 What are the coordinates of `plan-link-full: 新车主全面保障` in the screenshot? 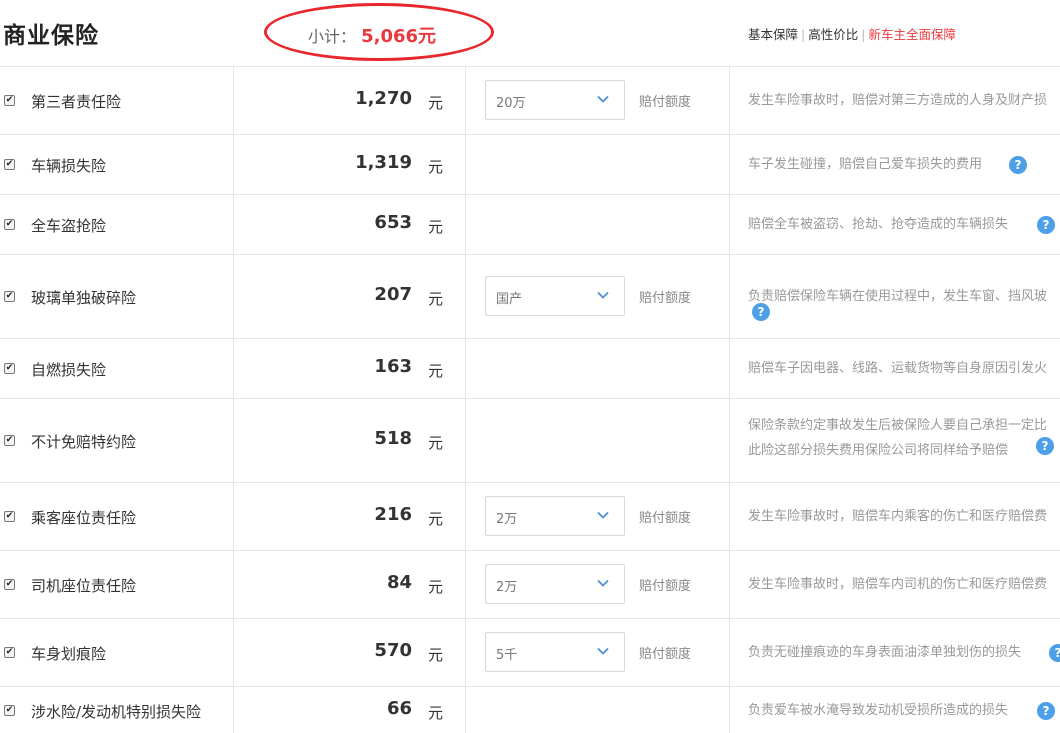 It's located at (912, 34).